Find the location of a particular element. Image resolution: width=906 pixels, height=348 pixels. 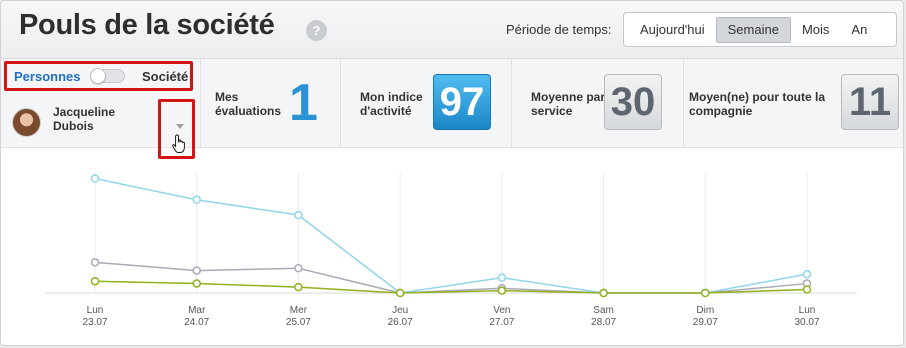

toggle-knob is located at coordinates (98, 76).